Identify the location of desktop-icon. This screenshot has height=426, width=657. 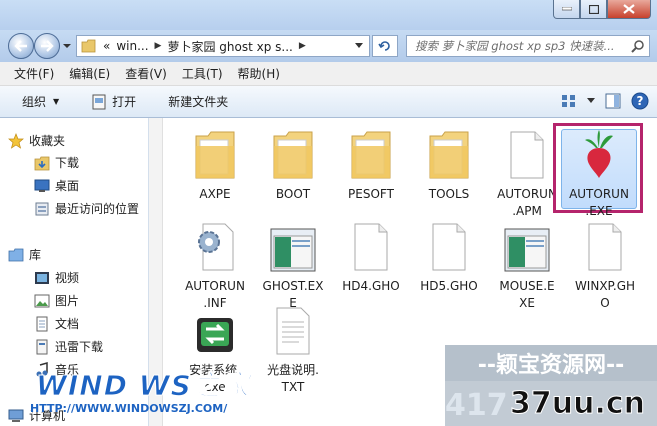
(42, 186).